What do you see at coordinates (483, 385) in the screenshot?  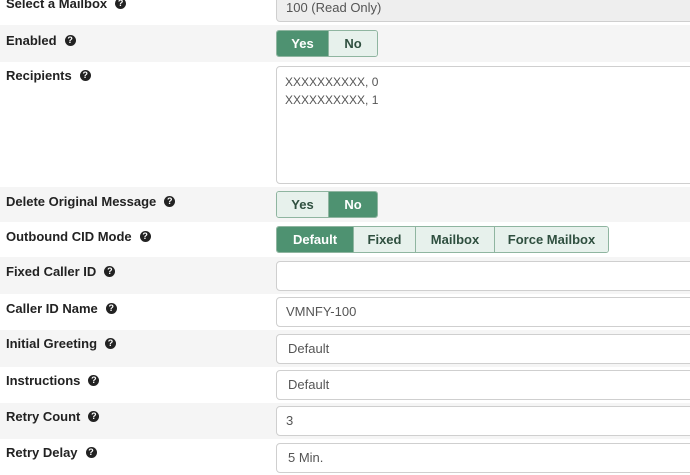 I see `instructions-select: Default` at bounding box center [483, 385].